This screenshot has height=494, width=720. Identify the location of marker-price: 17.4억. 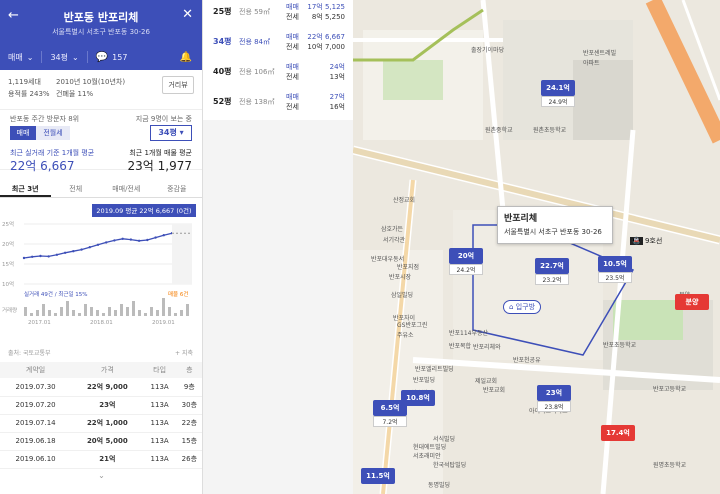
(618, 433).